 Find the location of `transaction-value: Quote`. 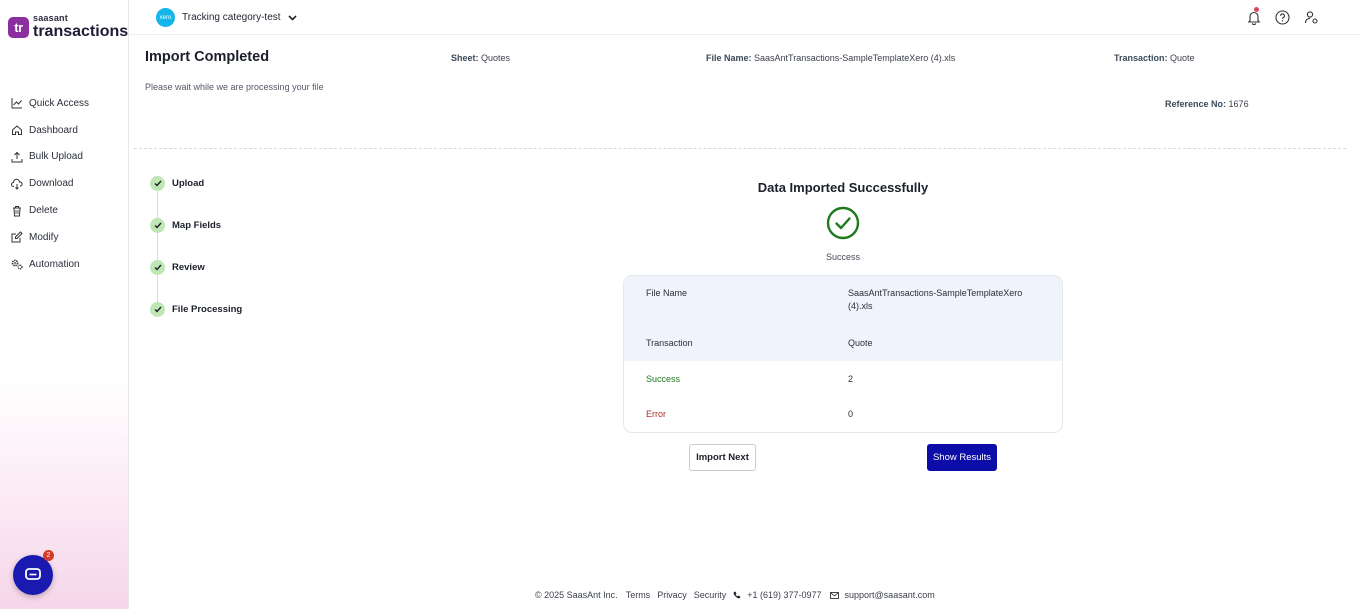

transaction-value: Quote is located at coordinates (1182, 58).